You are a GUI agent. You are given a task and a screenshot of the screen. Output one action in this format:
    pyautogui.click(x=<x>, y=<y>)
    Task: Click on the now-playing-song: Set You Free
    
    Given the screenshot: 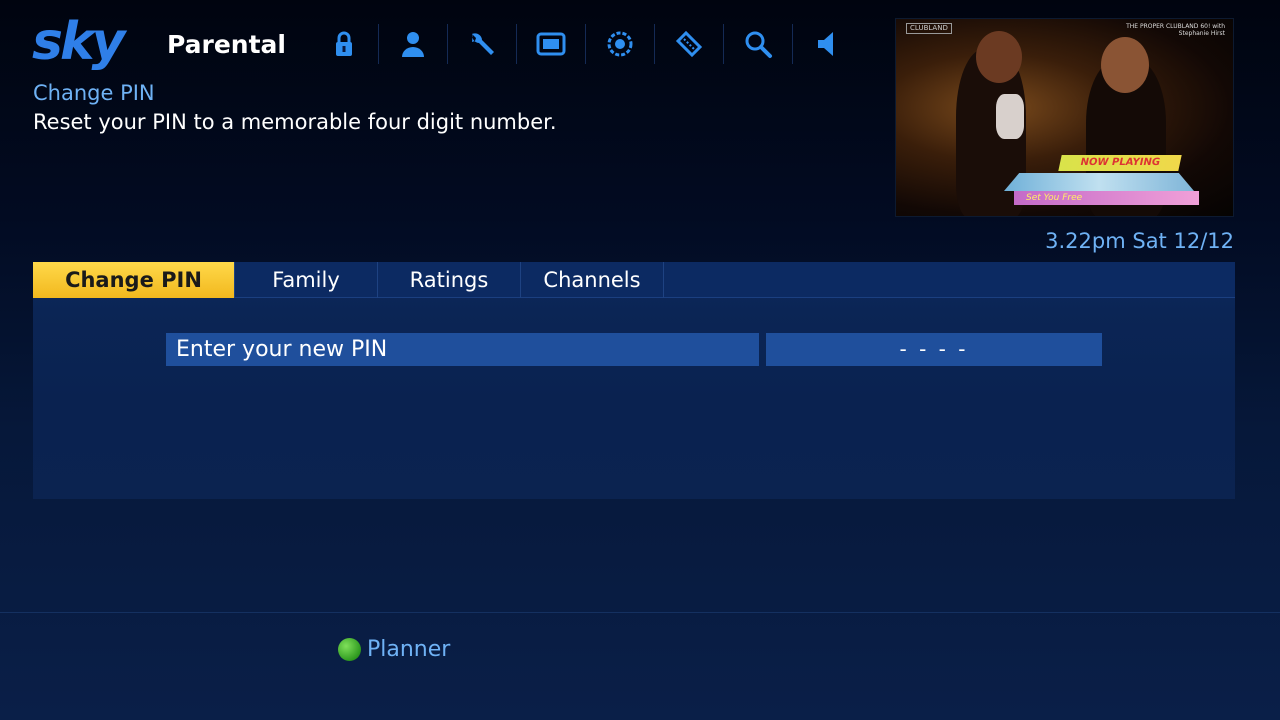 What is the action you would take?
    pyautogui.click(x=1106, y=198)
    